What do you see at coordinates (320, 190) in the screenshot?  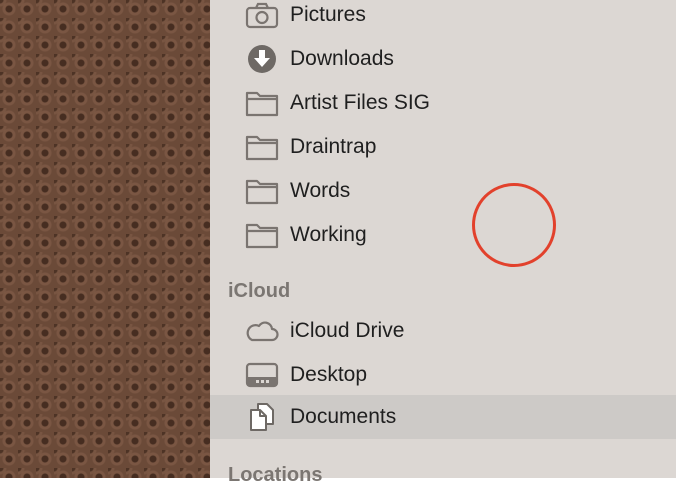 I see `sidebar-item-label: Words` at bounding box center [320, 190].